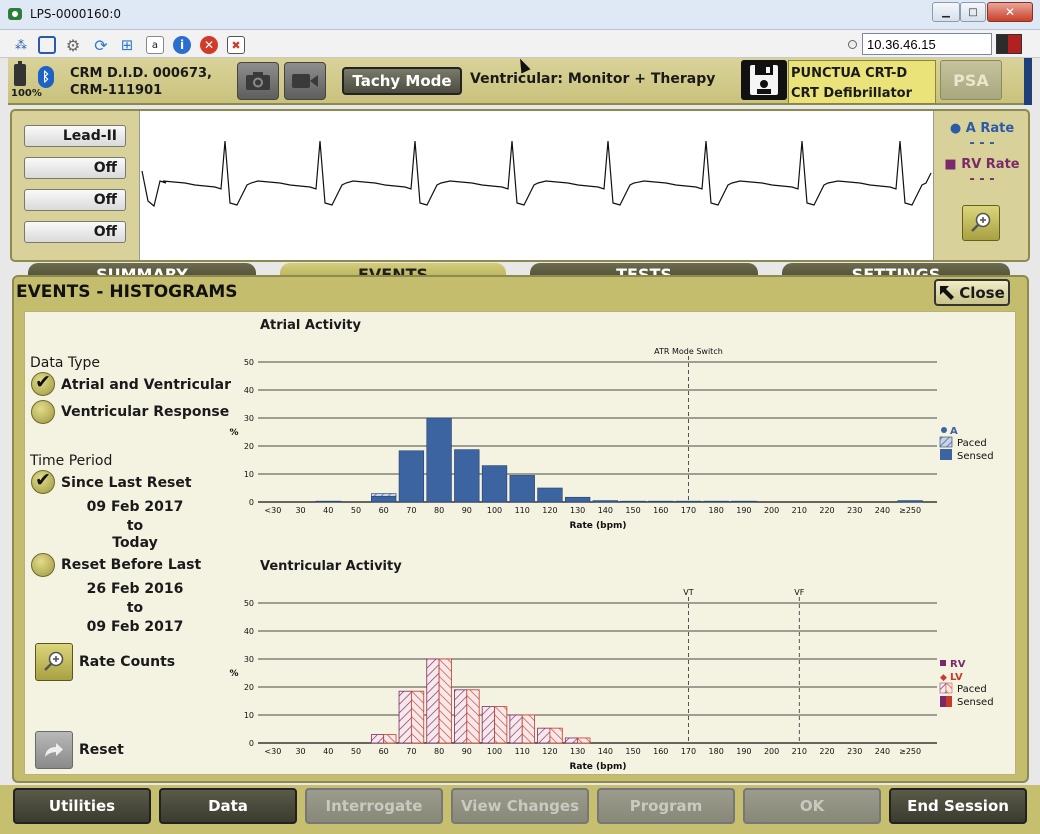 This screenshot has height=834, width=1040. What do you see at coordinates (300, 510) in the screenshot?
I see `chart0-xtick: 30` at bounding box center [300, 510].